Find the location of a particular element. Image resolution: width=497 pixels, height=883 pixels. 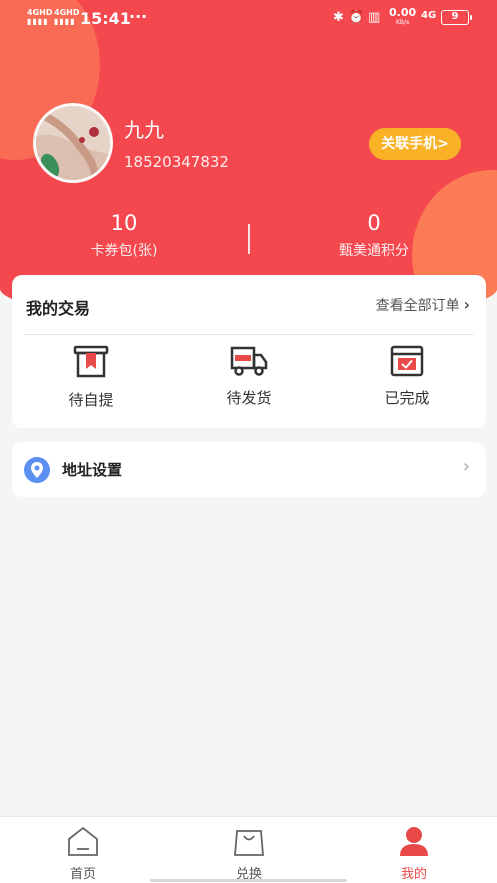

stat-value: 0 is located at coordinates (374, 223).